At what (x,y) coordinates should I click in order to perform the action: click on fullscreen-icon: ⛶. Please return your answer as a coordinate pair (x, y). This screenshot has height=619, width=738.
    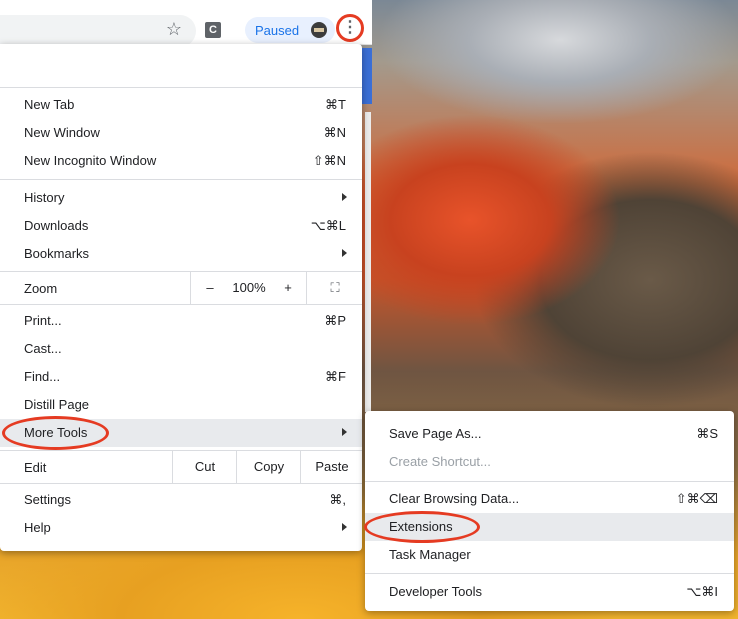
    Looking at the image, I should click on (334, 288).